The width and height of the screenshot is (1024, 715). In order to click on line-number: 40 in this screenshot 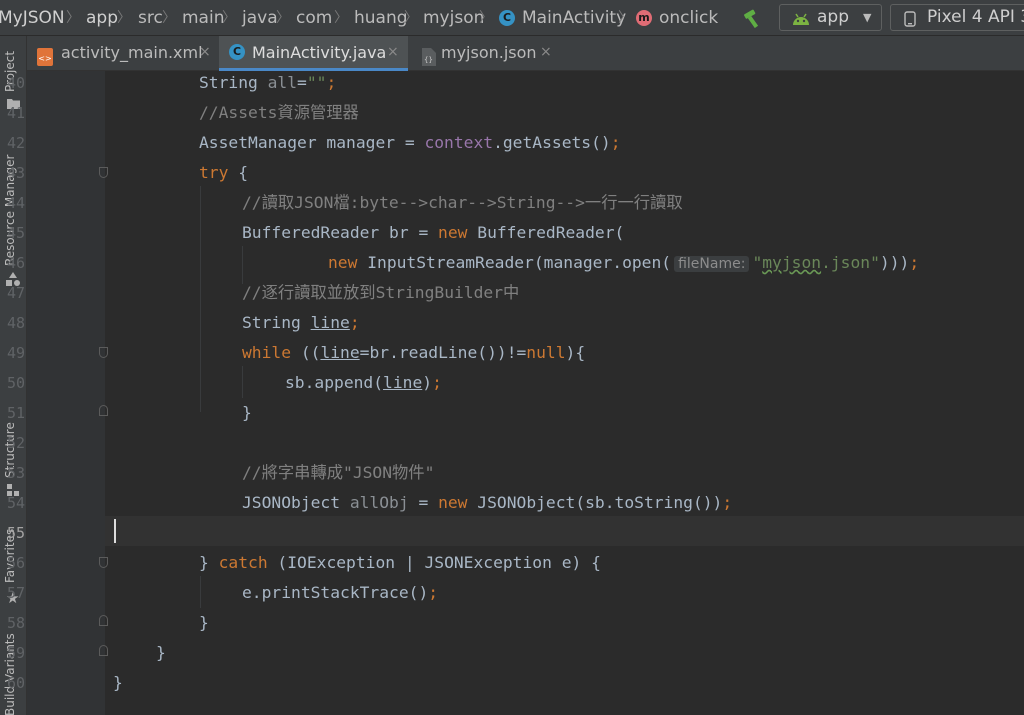, I will do `click(16, 83)`.